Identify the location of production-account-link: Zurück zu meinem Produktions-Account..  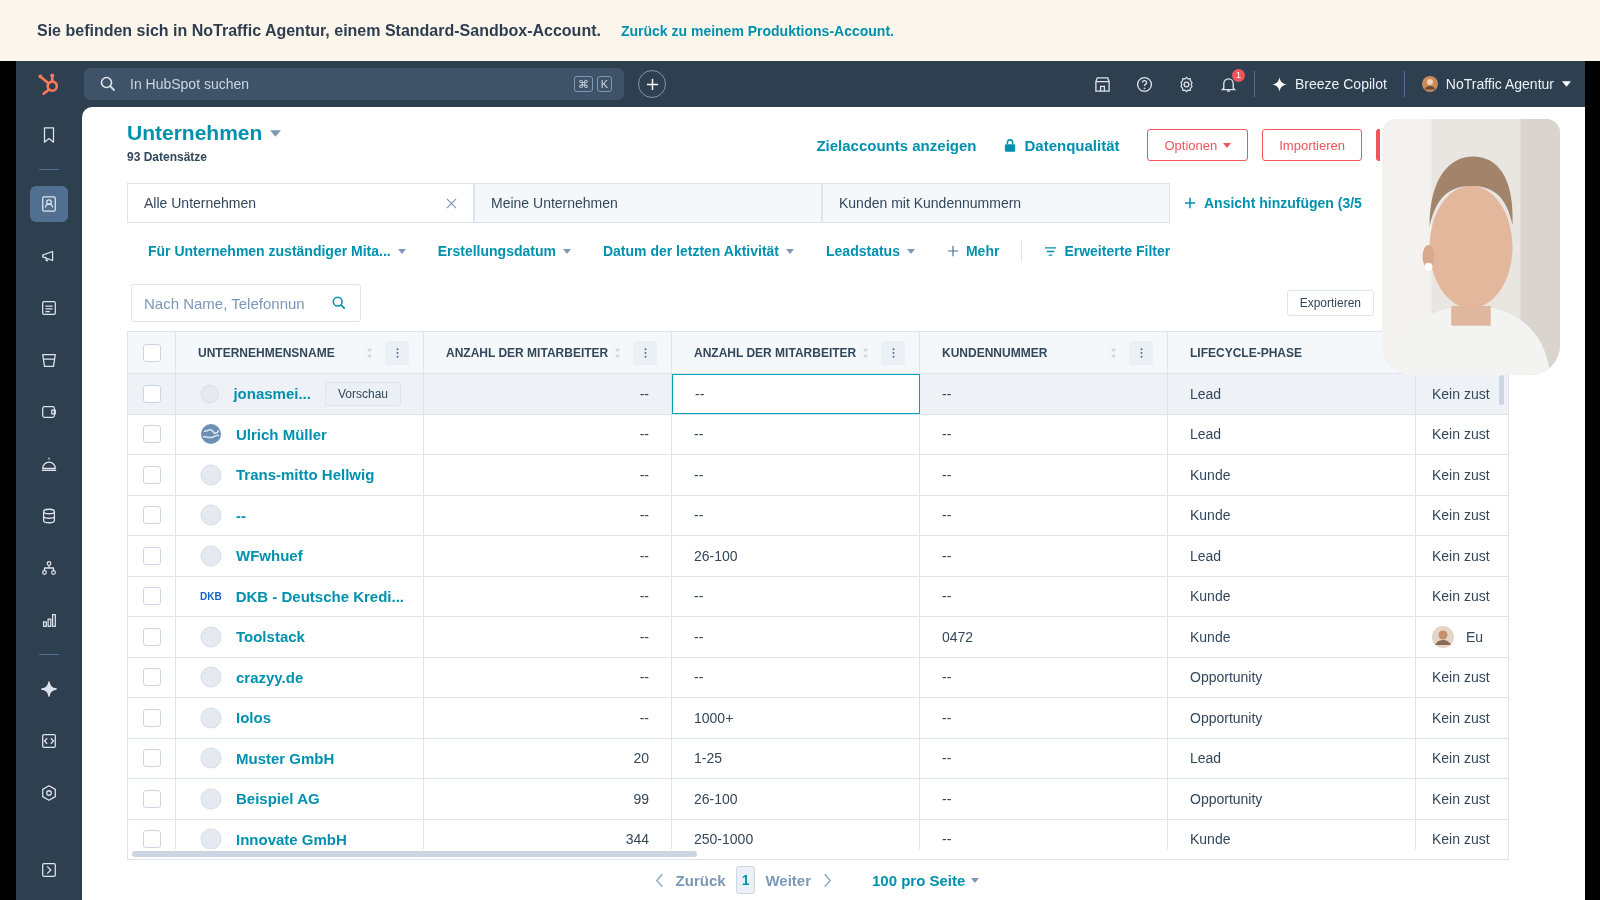
(757, 30).